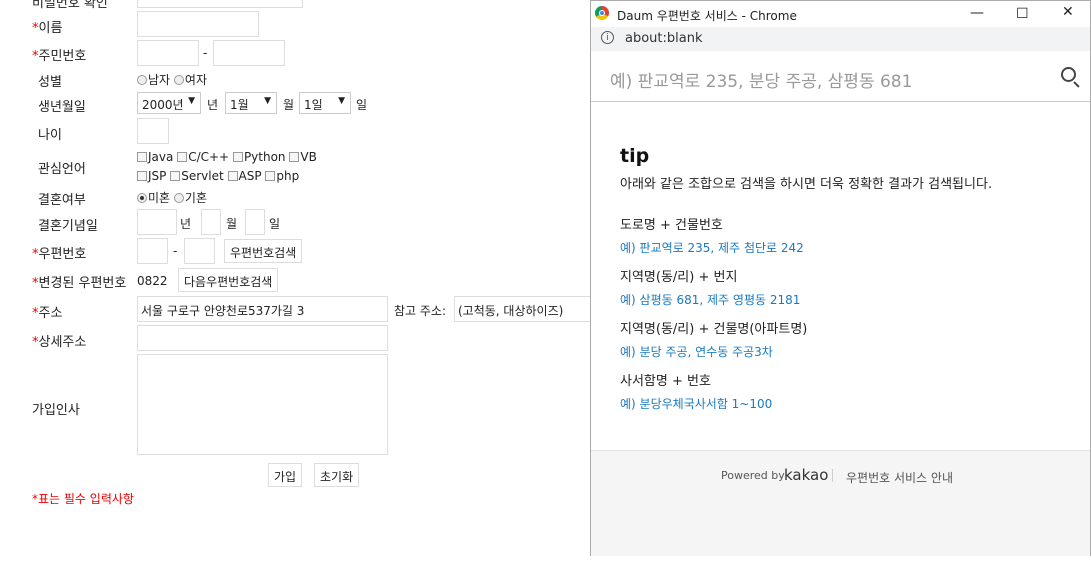 The height and width of the screenshot is (566, 1091). I want to click on gender-female-radio, so click(178, 80).